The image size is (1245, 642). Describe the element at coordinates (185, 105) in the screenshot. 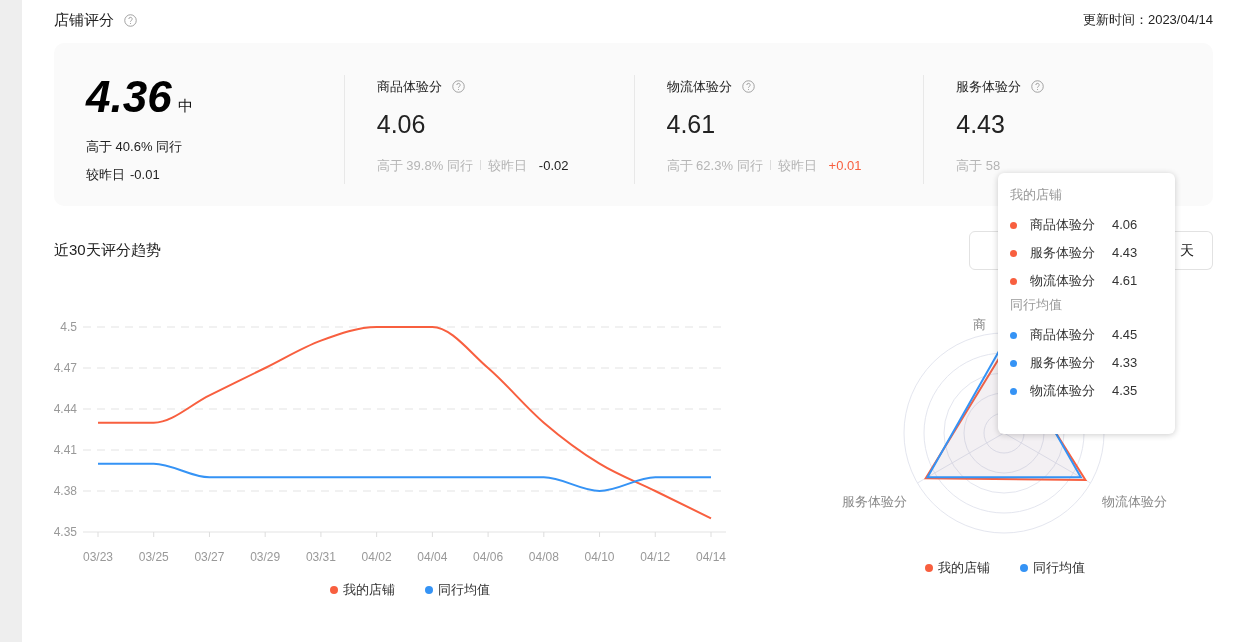

I see `grade-label: 中` at that location.